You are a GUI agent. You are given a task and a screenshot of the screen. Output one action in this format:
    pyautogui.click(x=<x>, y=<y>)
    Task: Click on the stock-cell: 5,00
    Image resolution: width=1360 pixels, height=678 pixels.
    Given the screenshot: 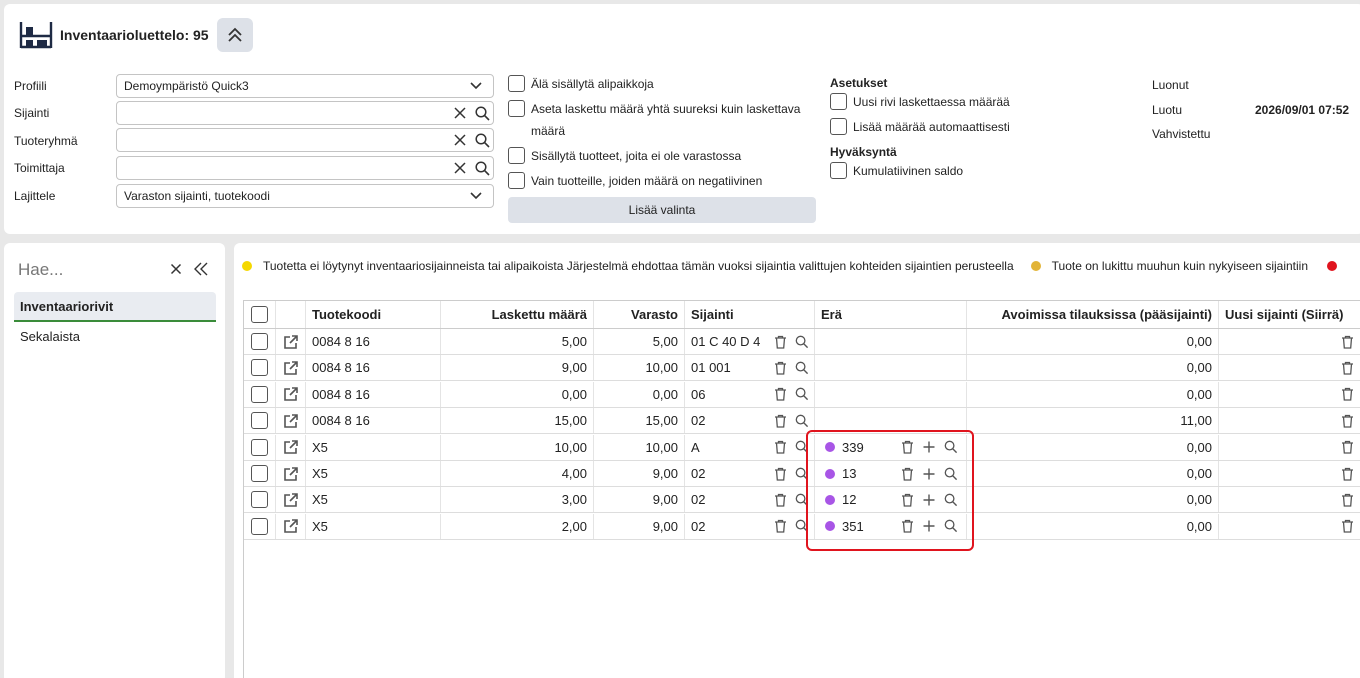 What is the action you would take?
    pyautogui.click(x=639, y=341)
    